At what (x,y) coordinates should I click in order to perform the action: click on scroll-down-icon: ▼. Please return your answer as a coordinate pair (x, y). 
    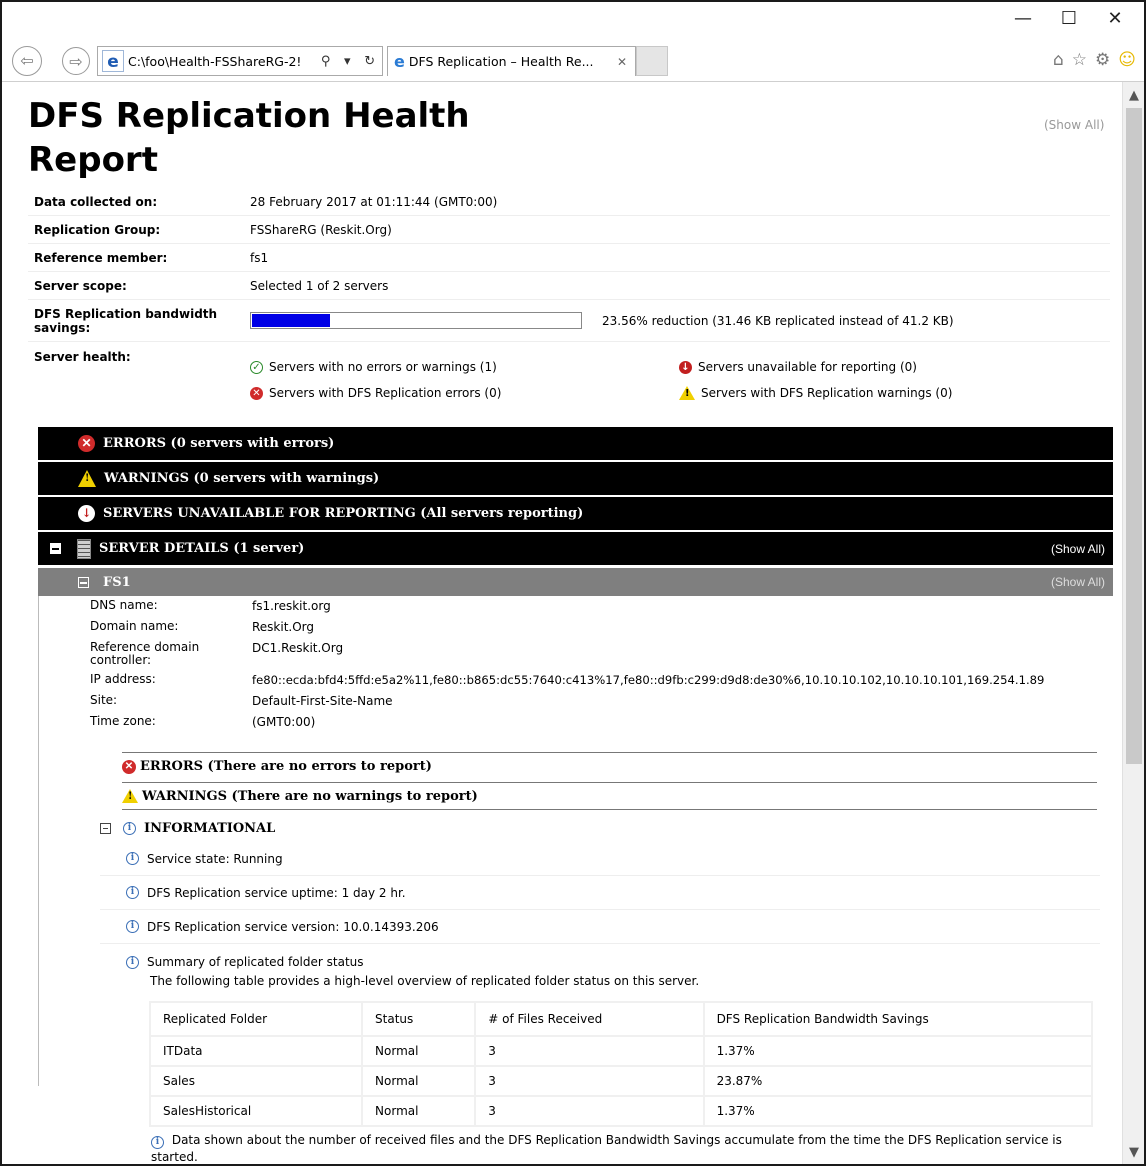
    Looking at the image, I should click on (1133, 1152).